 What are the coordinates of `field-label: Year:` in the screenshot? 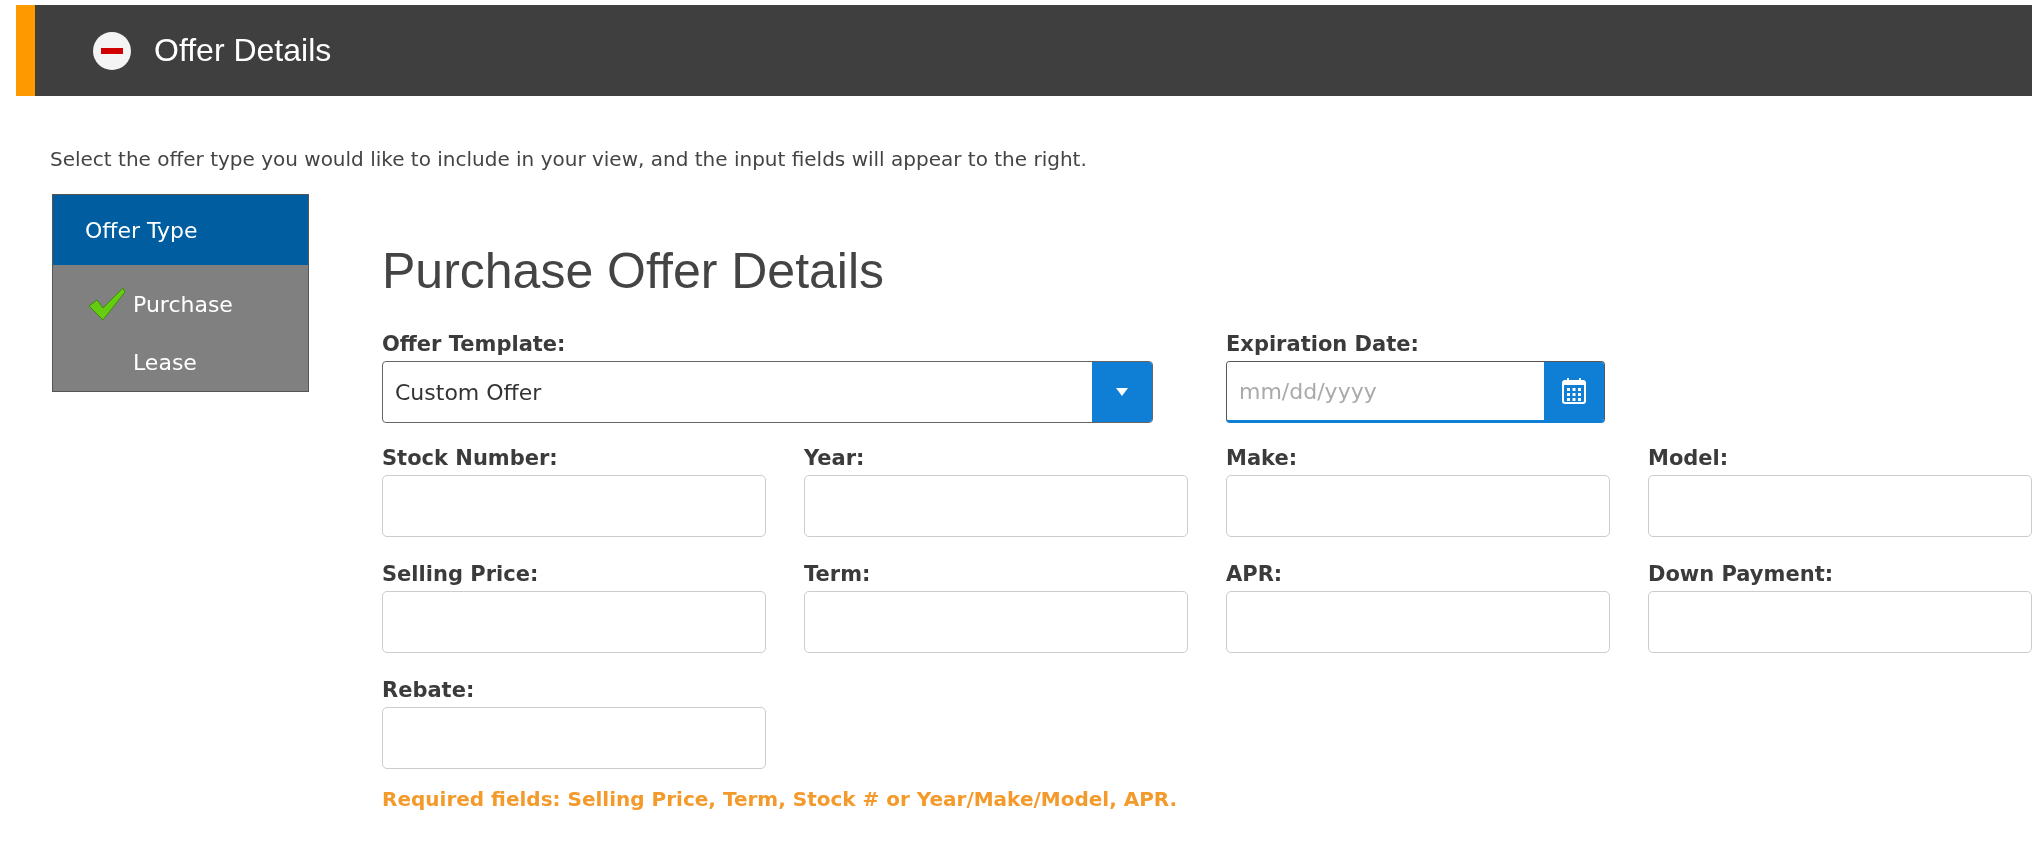 It's located at (835, 458).